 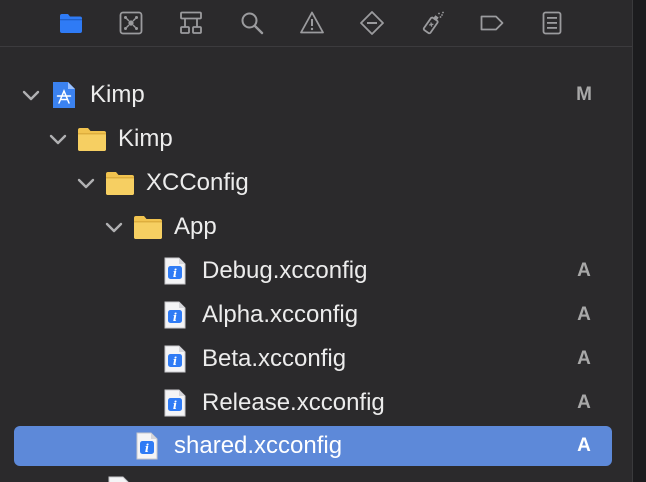 I want to click on tree-row-file: i Debug.xcconfig A, so click(x=316, y=271).